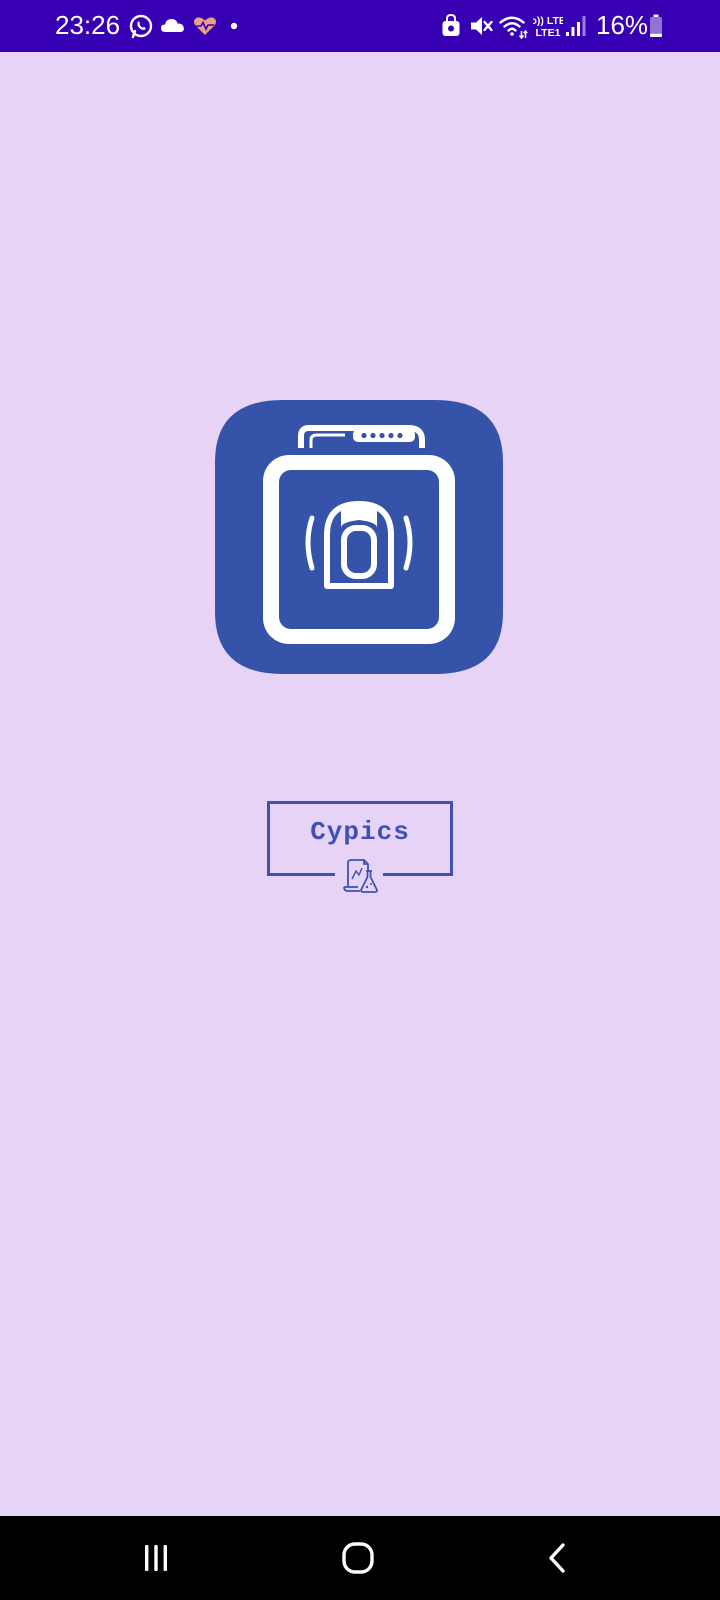 This screenshot has width=720, height=1600. What do you see at coordinates (548, 33) in the screenshot?
I see `lte-label: LTE1` at bounding box center [548, 33].